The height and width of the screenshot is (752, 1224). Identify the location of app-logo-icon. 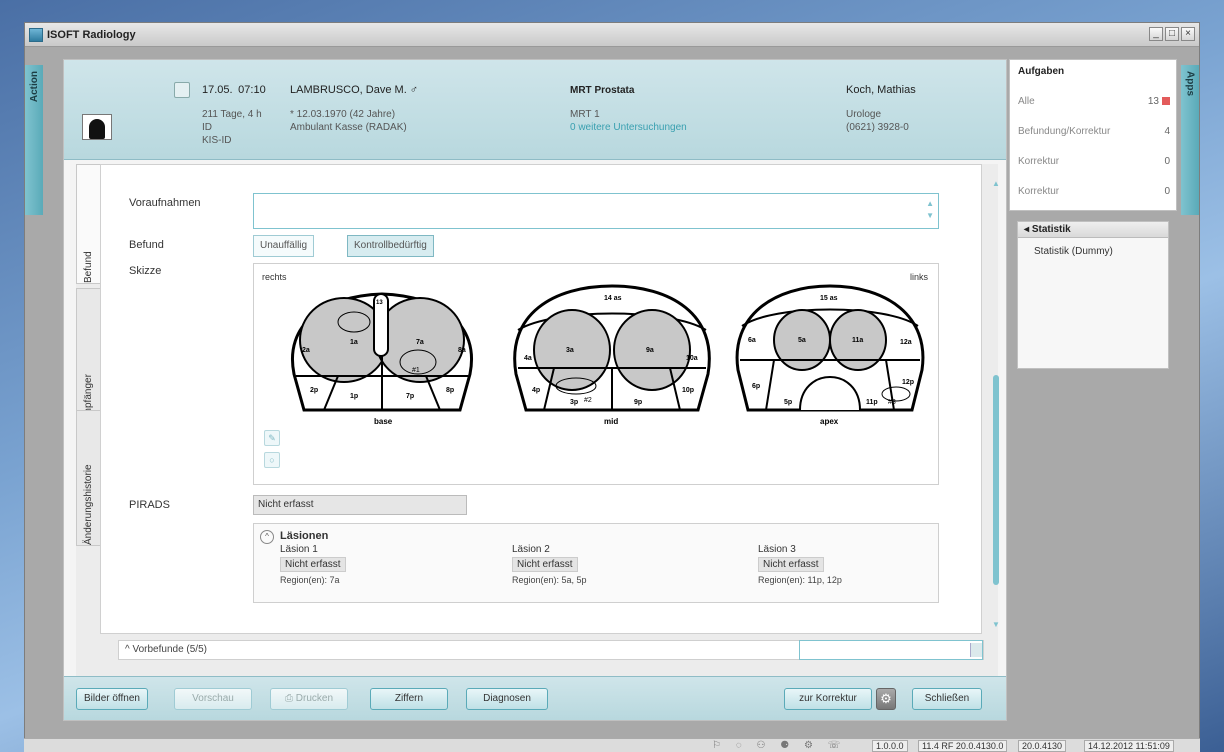
(36, 34).